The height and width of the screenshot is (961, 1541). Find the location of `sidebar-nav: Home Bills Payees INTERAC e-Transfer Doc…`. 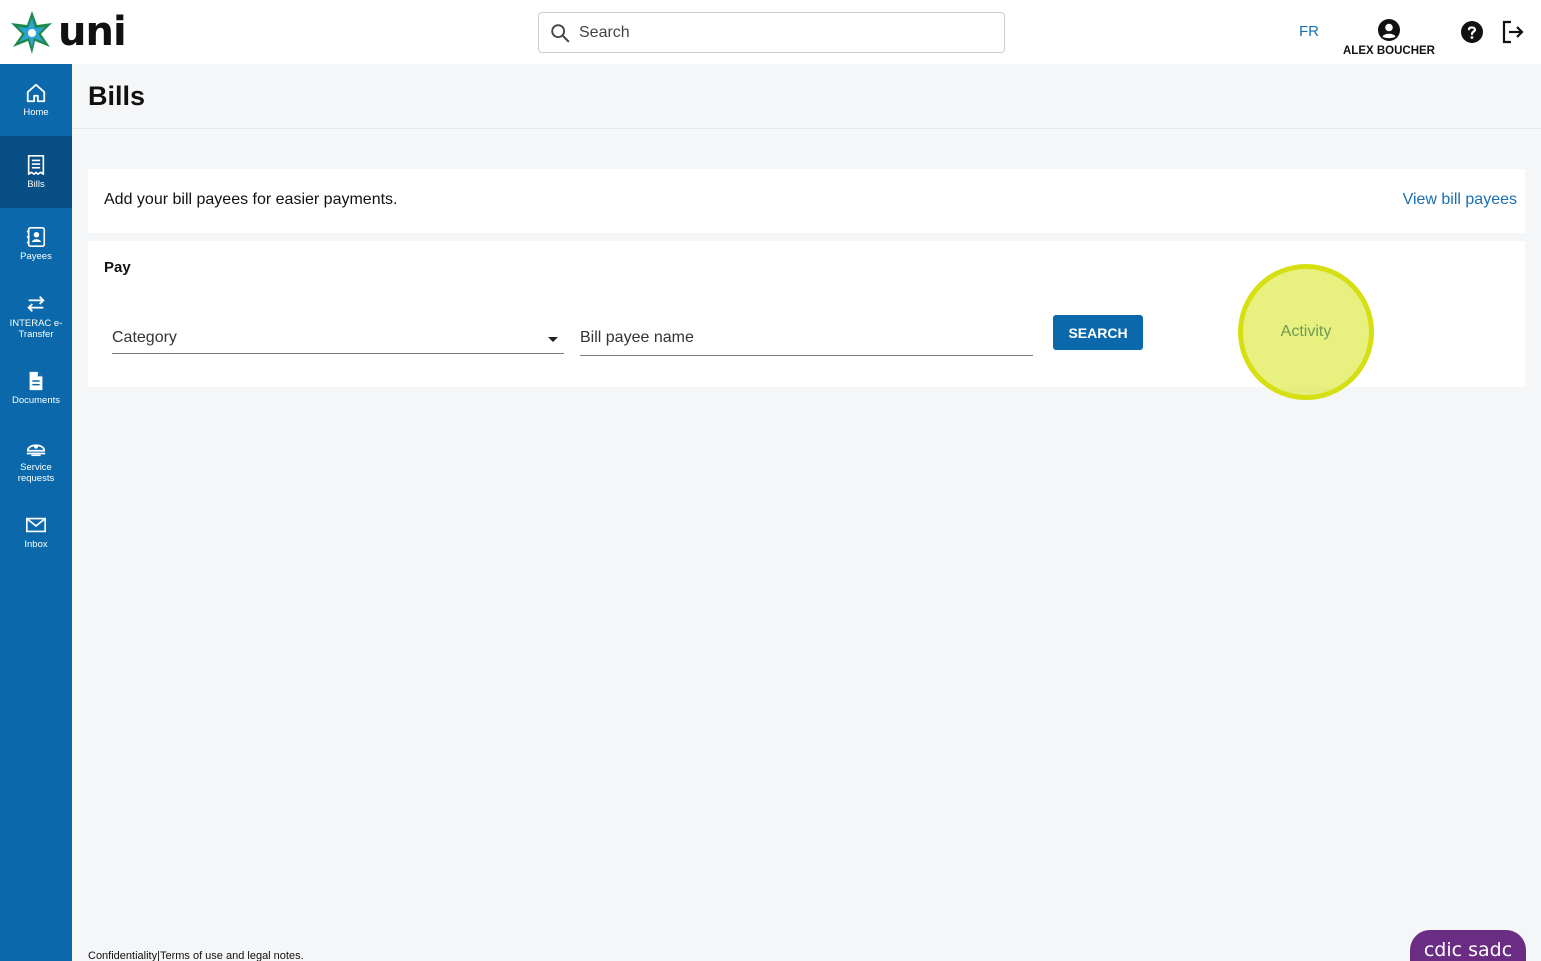

sidebar-nav: Home Bills Payees INTERAC e-Transfer Doc… is located at coordinates (36, 512).